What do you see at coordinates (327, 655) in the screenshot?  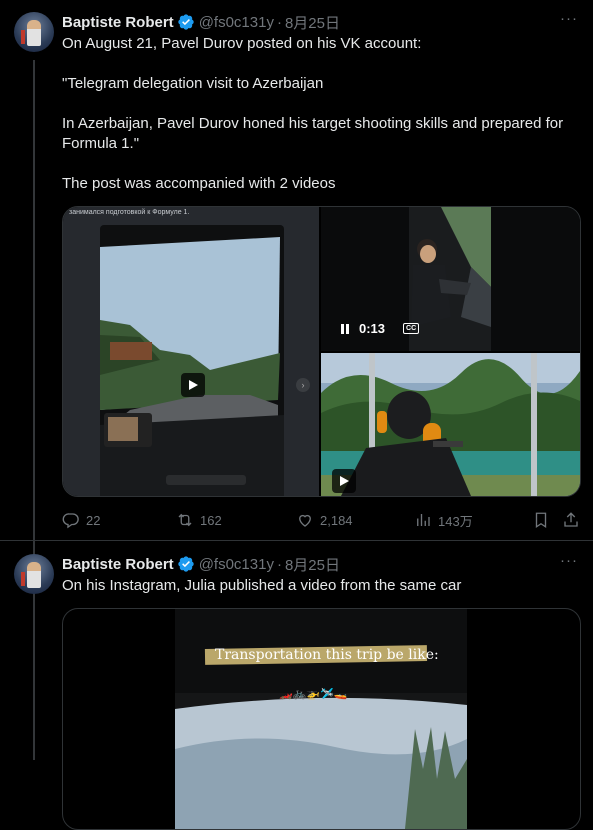 I see `video-overlay-text: Transportation this trip be like:` at bounding box center [327, 655].